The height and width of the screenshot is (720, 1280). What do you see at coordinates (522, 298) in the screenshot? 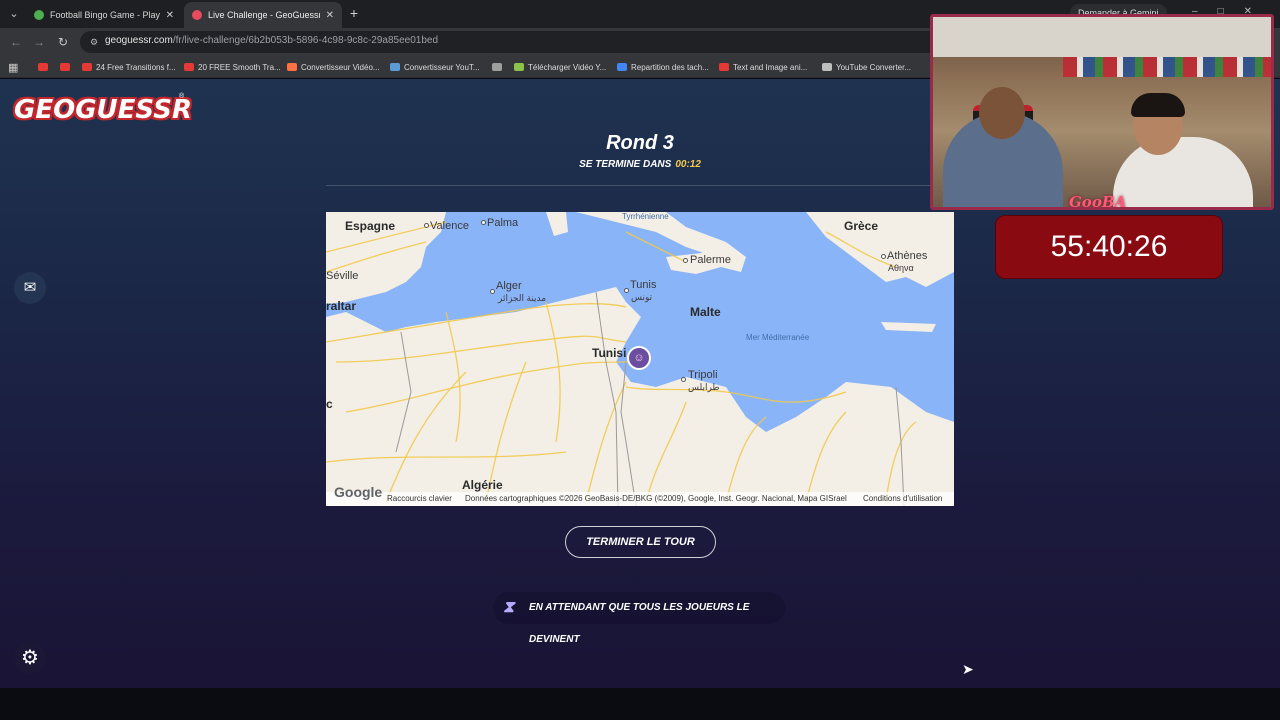
I see `map-label-alger-ar: مدينة الجزائر` at bounding box center [522, 298].